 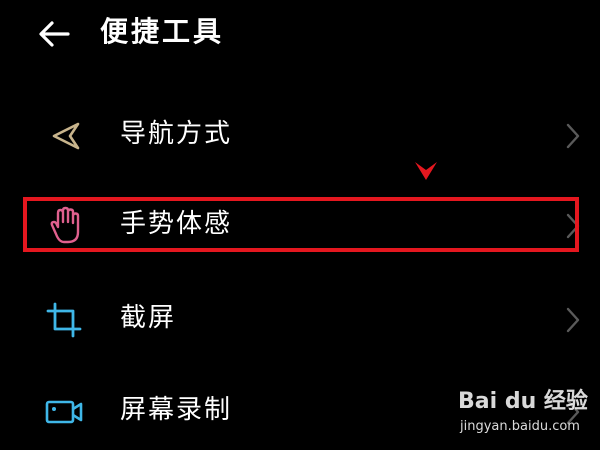 I want to click on baidu-jingyan-watermark: Bai du 经验 jingyan.baidu.com, so click(x=527, y=413).